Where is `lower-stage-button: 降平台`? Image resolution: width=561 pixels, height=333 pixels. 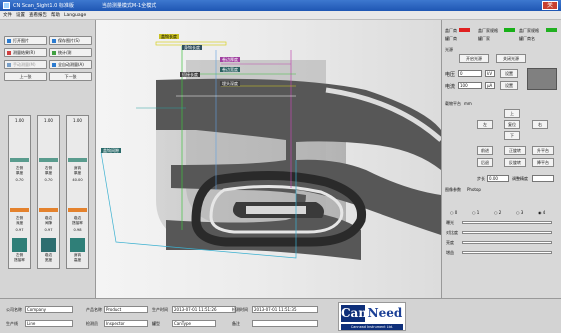 lower-stage-button: 降平台 is located at coordinates (543, 162).